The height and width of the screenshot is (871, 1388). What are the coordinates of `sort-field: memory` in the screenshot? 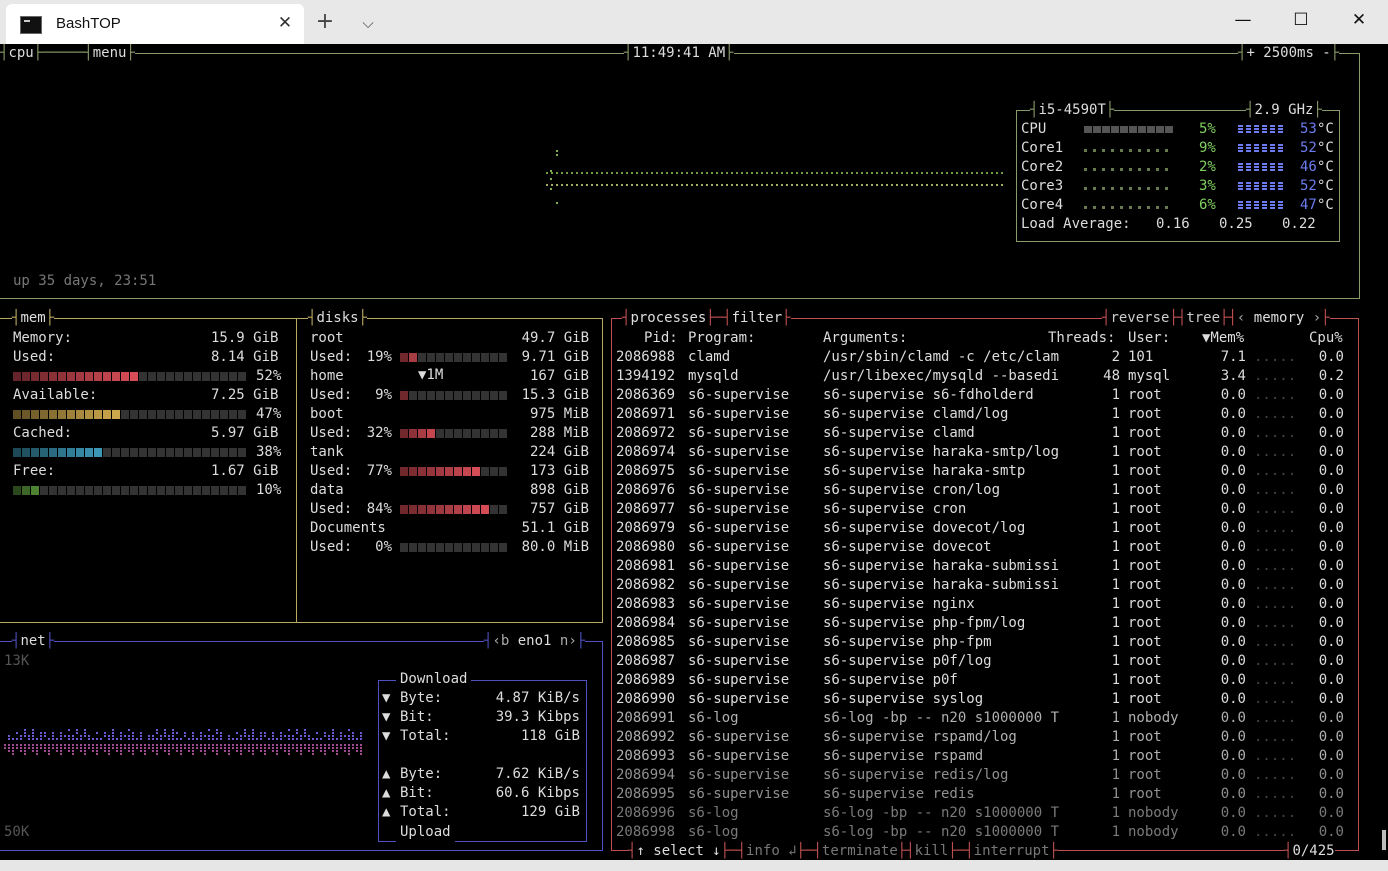 It's located at (1279, 318).